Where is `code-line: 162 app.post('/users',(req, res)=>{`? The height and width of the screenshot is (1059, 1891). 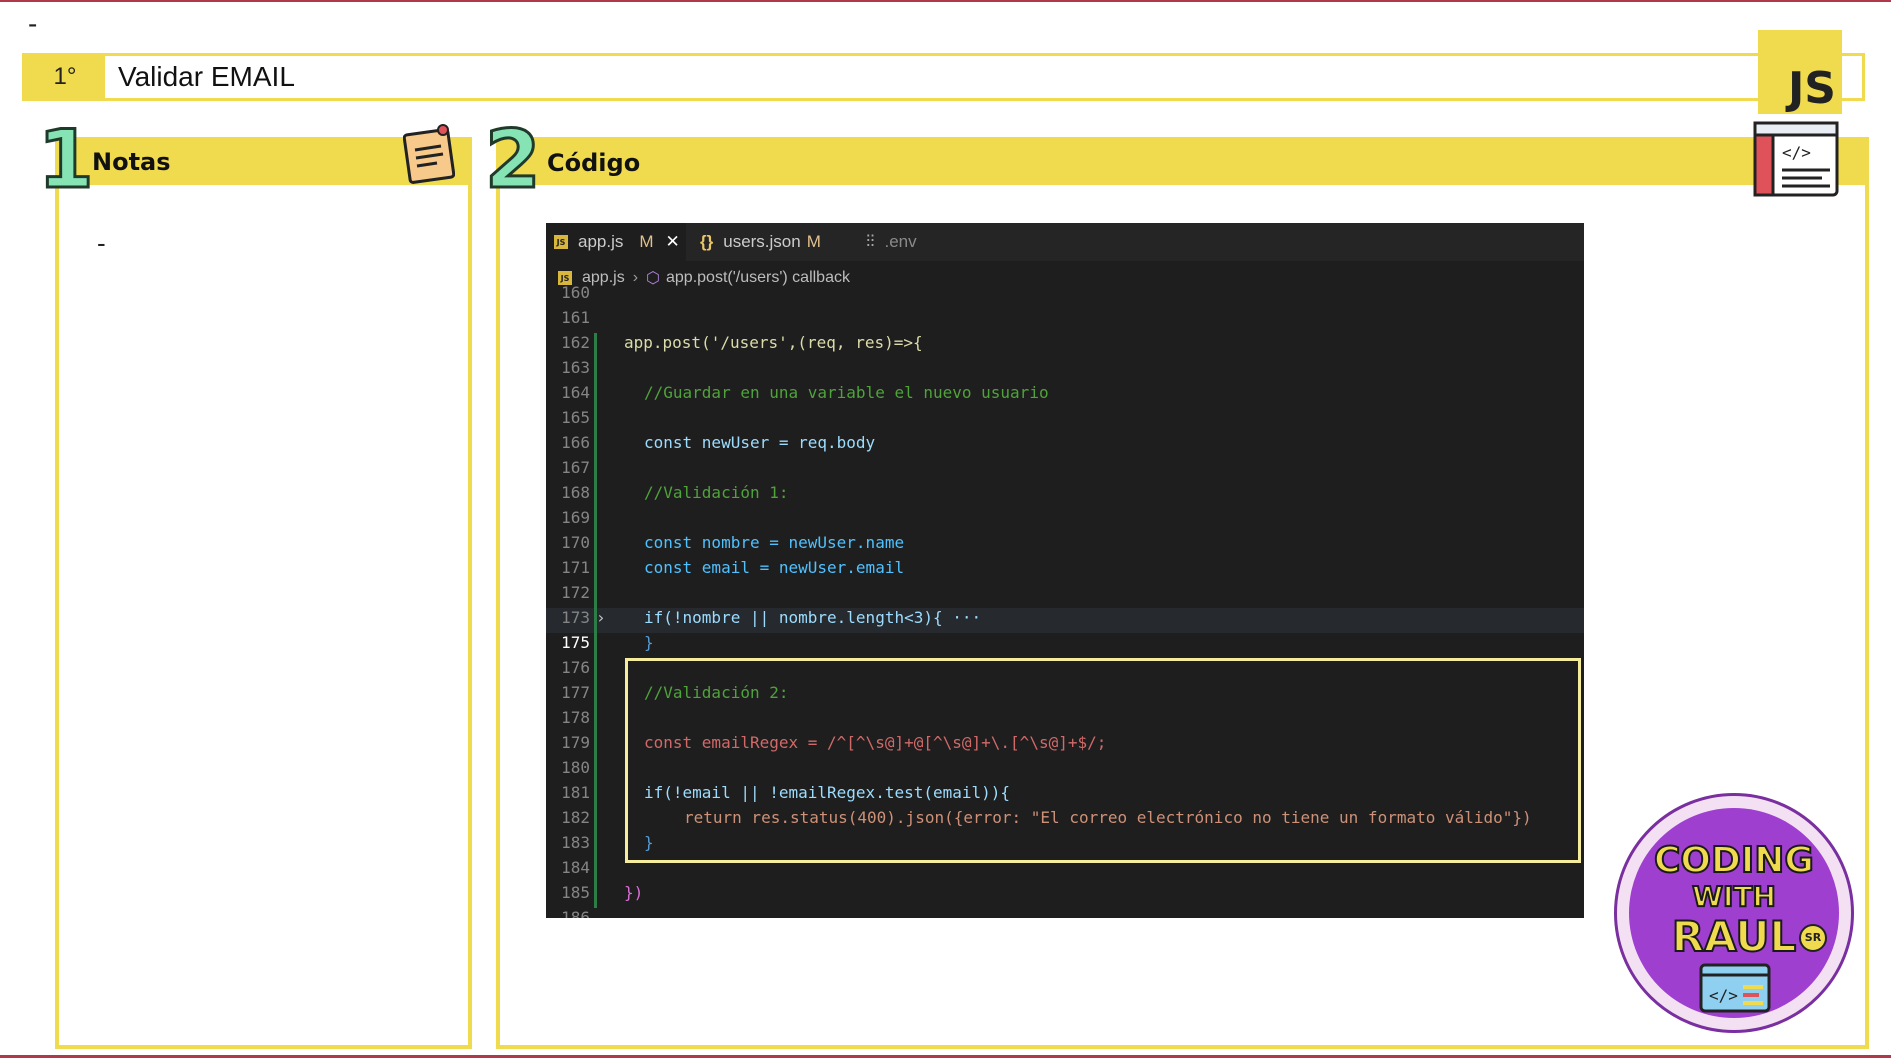 code-line: 162 app.post('/users',(req, res)=>{ is located at coordinates (1065, 345).